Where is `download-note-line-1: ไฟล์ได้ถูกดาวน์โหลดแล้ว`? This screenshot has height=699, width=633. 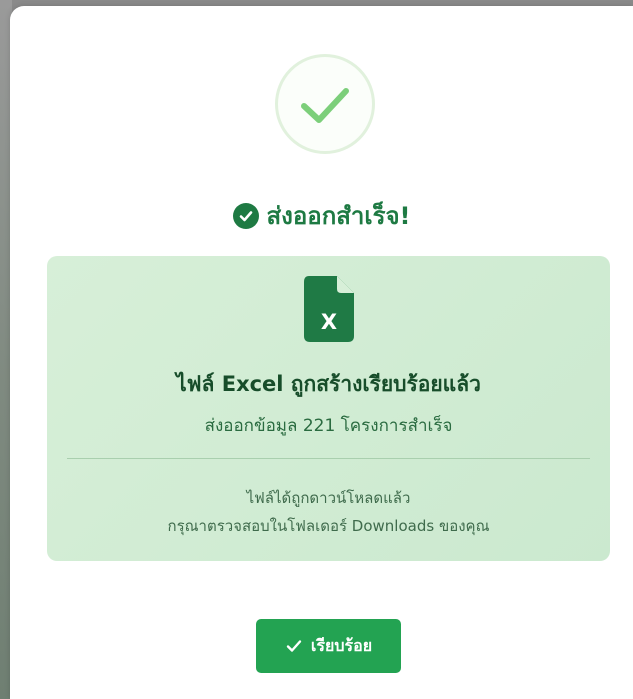 download-note-line-1: ไฟล์ได้ถูกดาวน์โหลดแล้ว is located at coordinates (328, 498).